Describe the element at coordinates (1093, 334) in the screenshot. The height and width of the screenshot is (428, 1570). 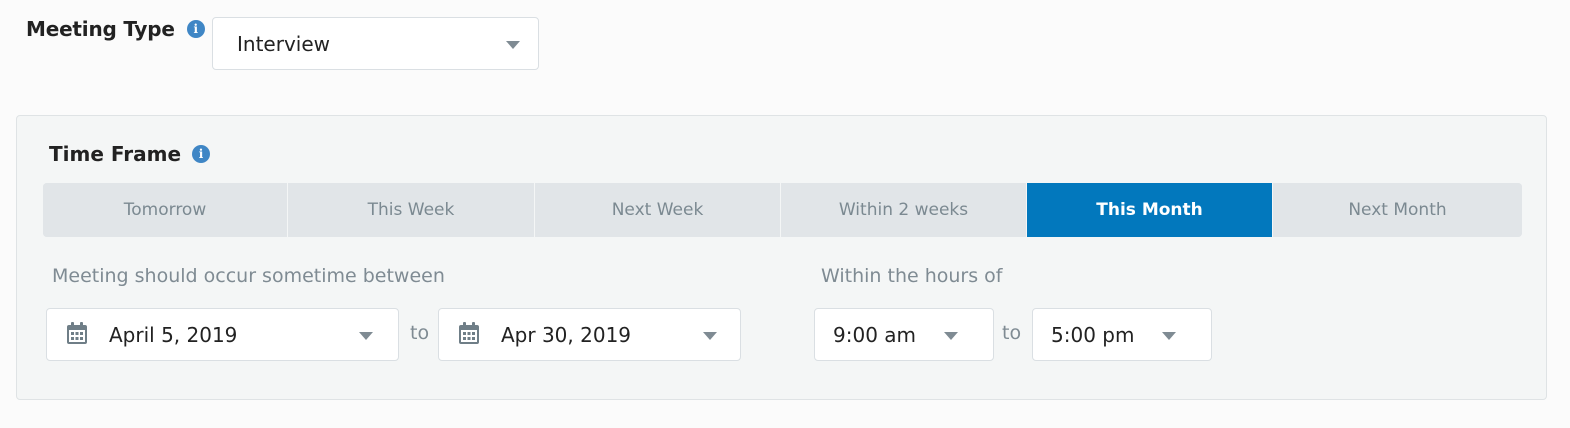
I see `end-time-value: 5:00 pm` at that location.